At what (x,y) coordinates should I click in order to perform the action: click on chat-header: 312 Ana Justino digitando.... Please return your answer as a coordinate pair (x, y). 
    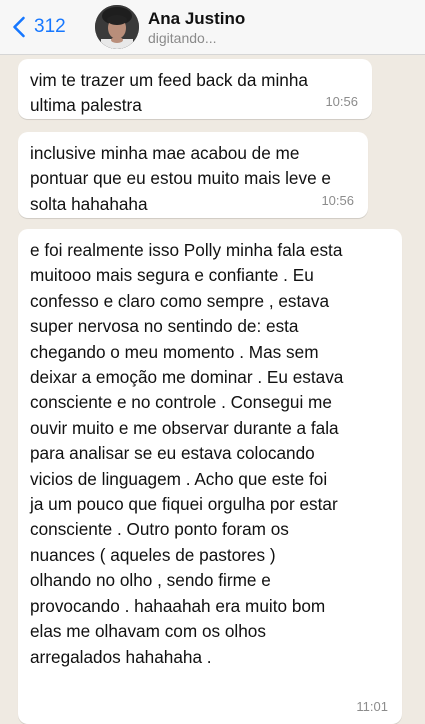
    Looking at the image, I should click on (212, 27).